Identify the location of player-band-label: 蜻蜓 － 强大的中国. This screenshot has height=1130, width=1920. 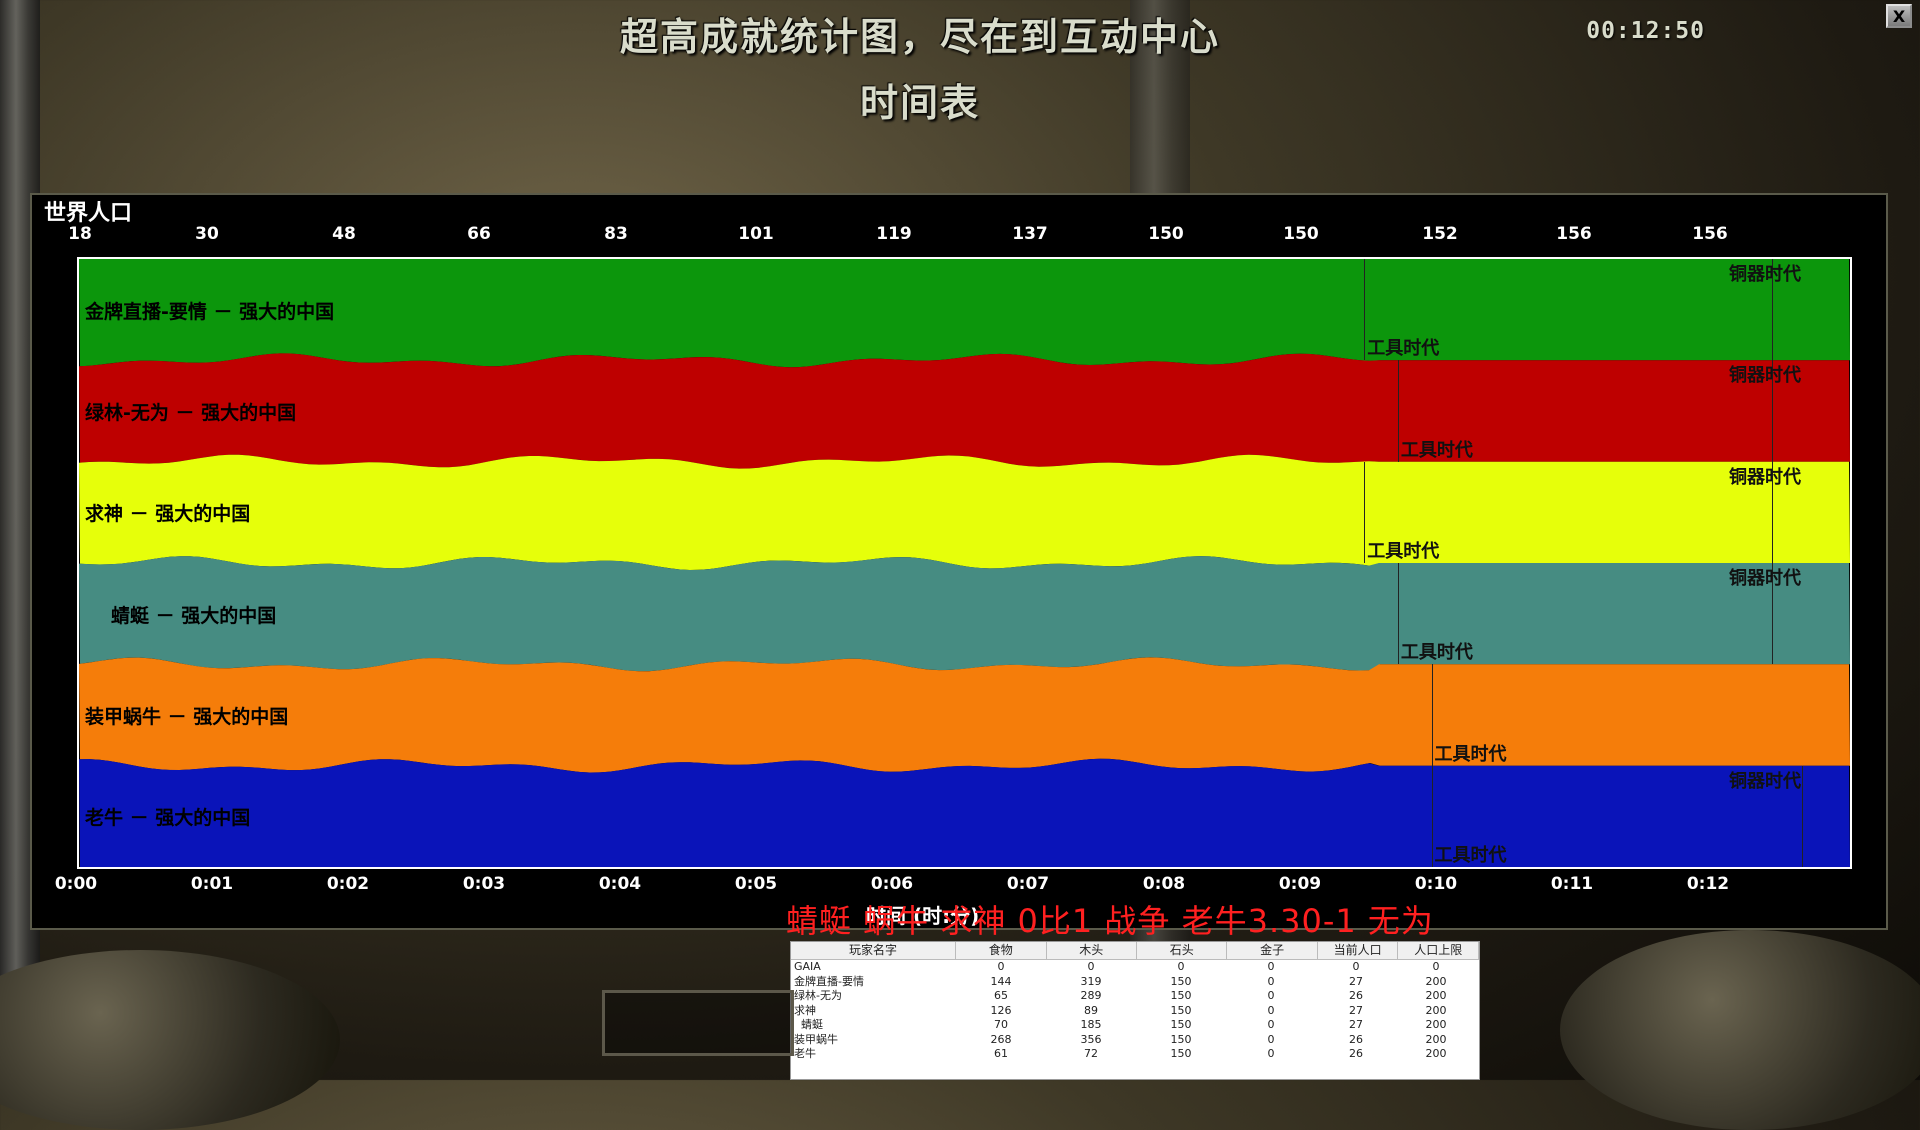
(194, 615).